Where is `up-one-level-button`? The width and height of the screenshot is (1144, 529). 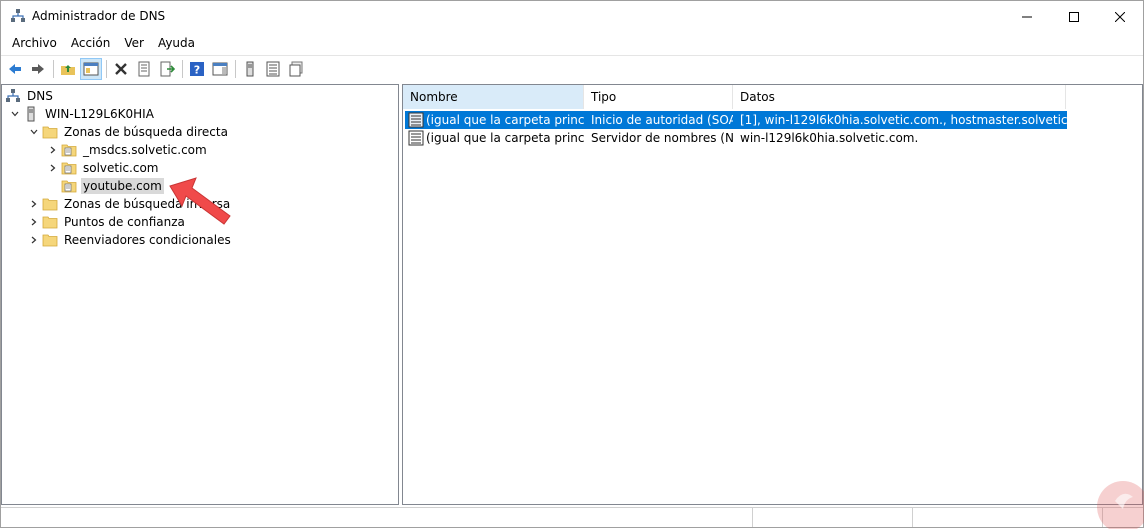
up-one-level-button is located at coordinates (68, 69).